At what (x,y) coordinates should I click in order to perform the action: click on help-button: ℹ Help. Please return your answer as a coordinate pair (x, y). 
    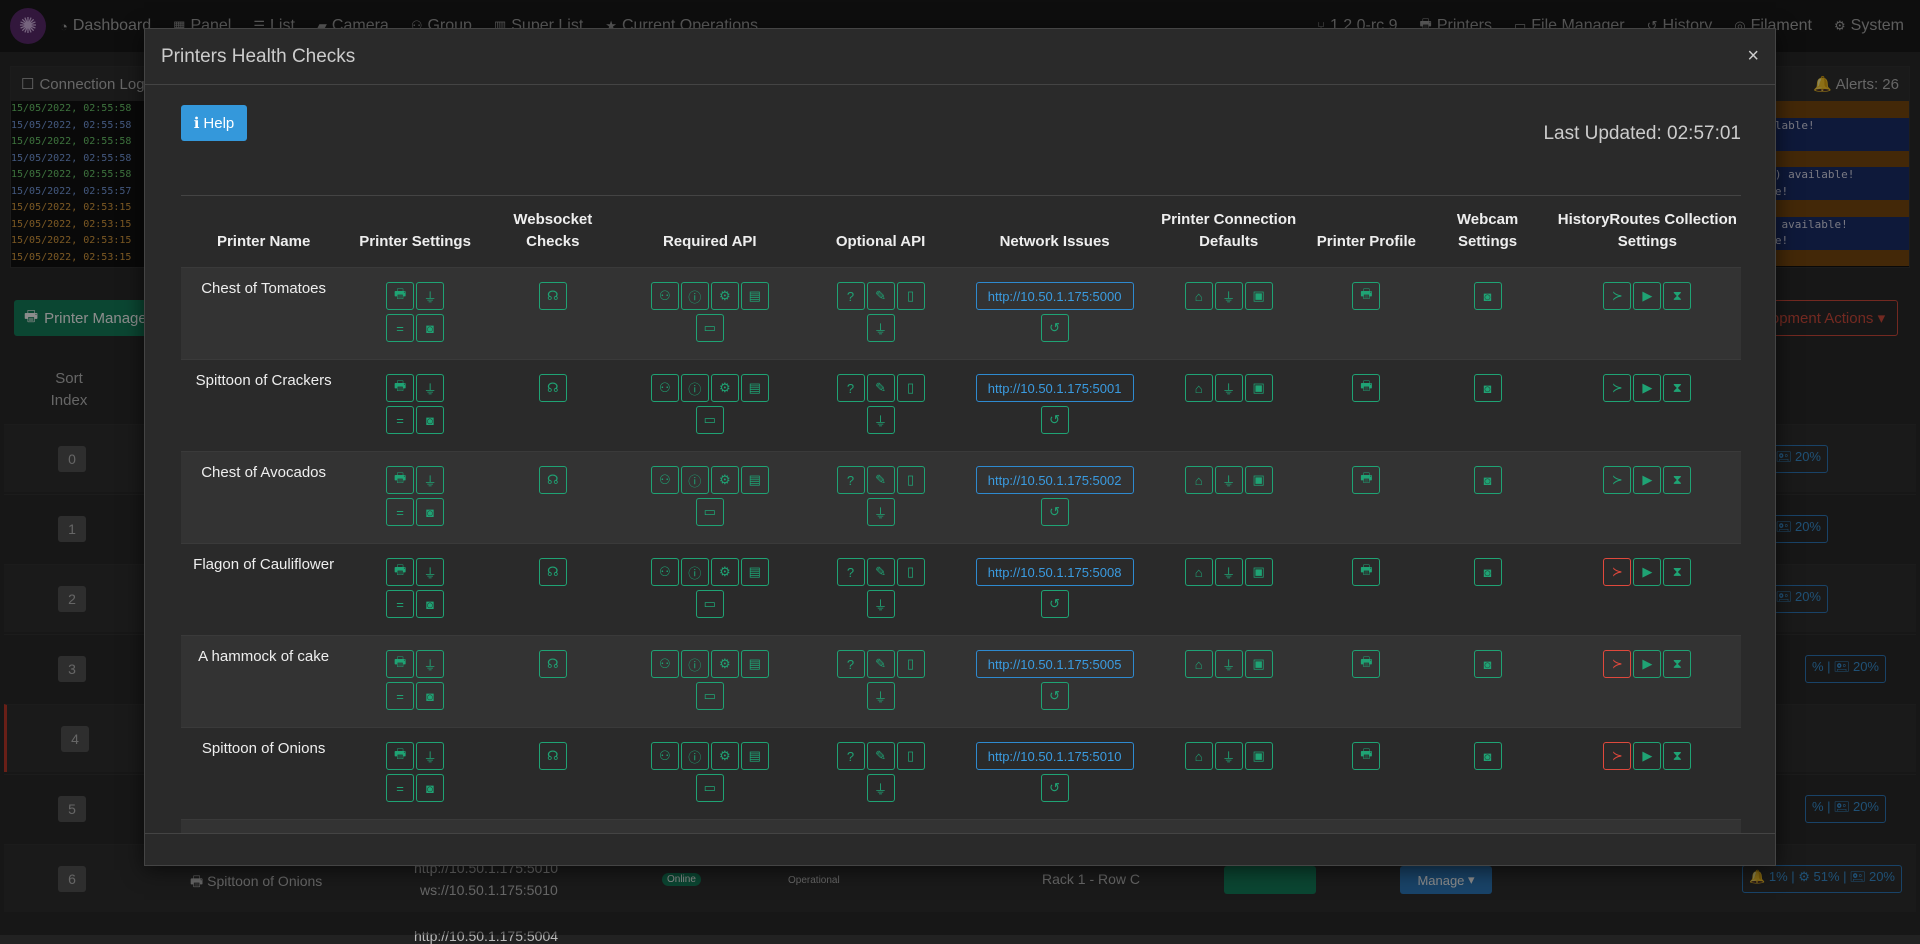
    Looking at the image, I should click on (214, 123).